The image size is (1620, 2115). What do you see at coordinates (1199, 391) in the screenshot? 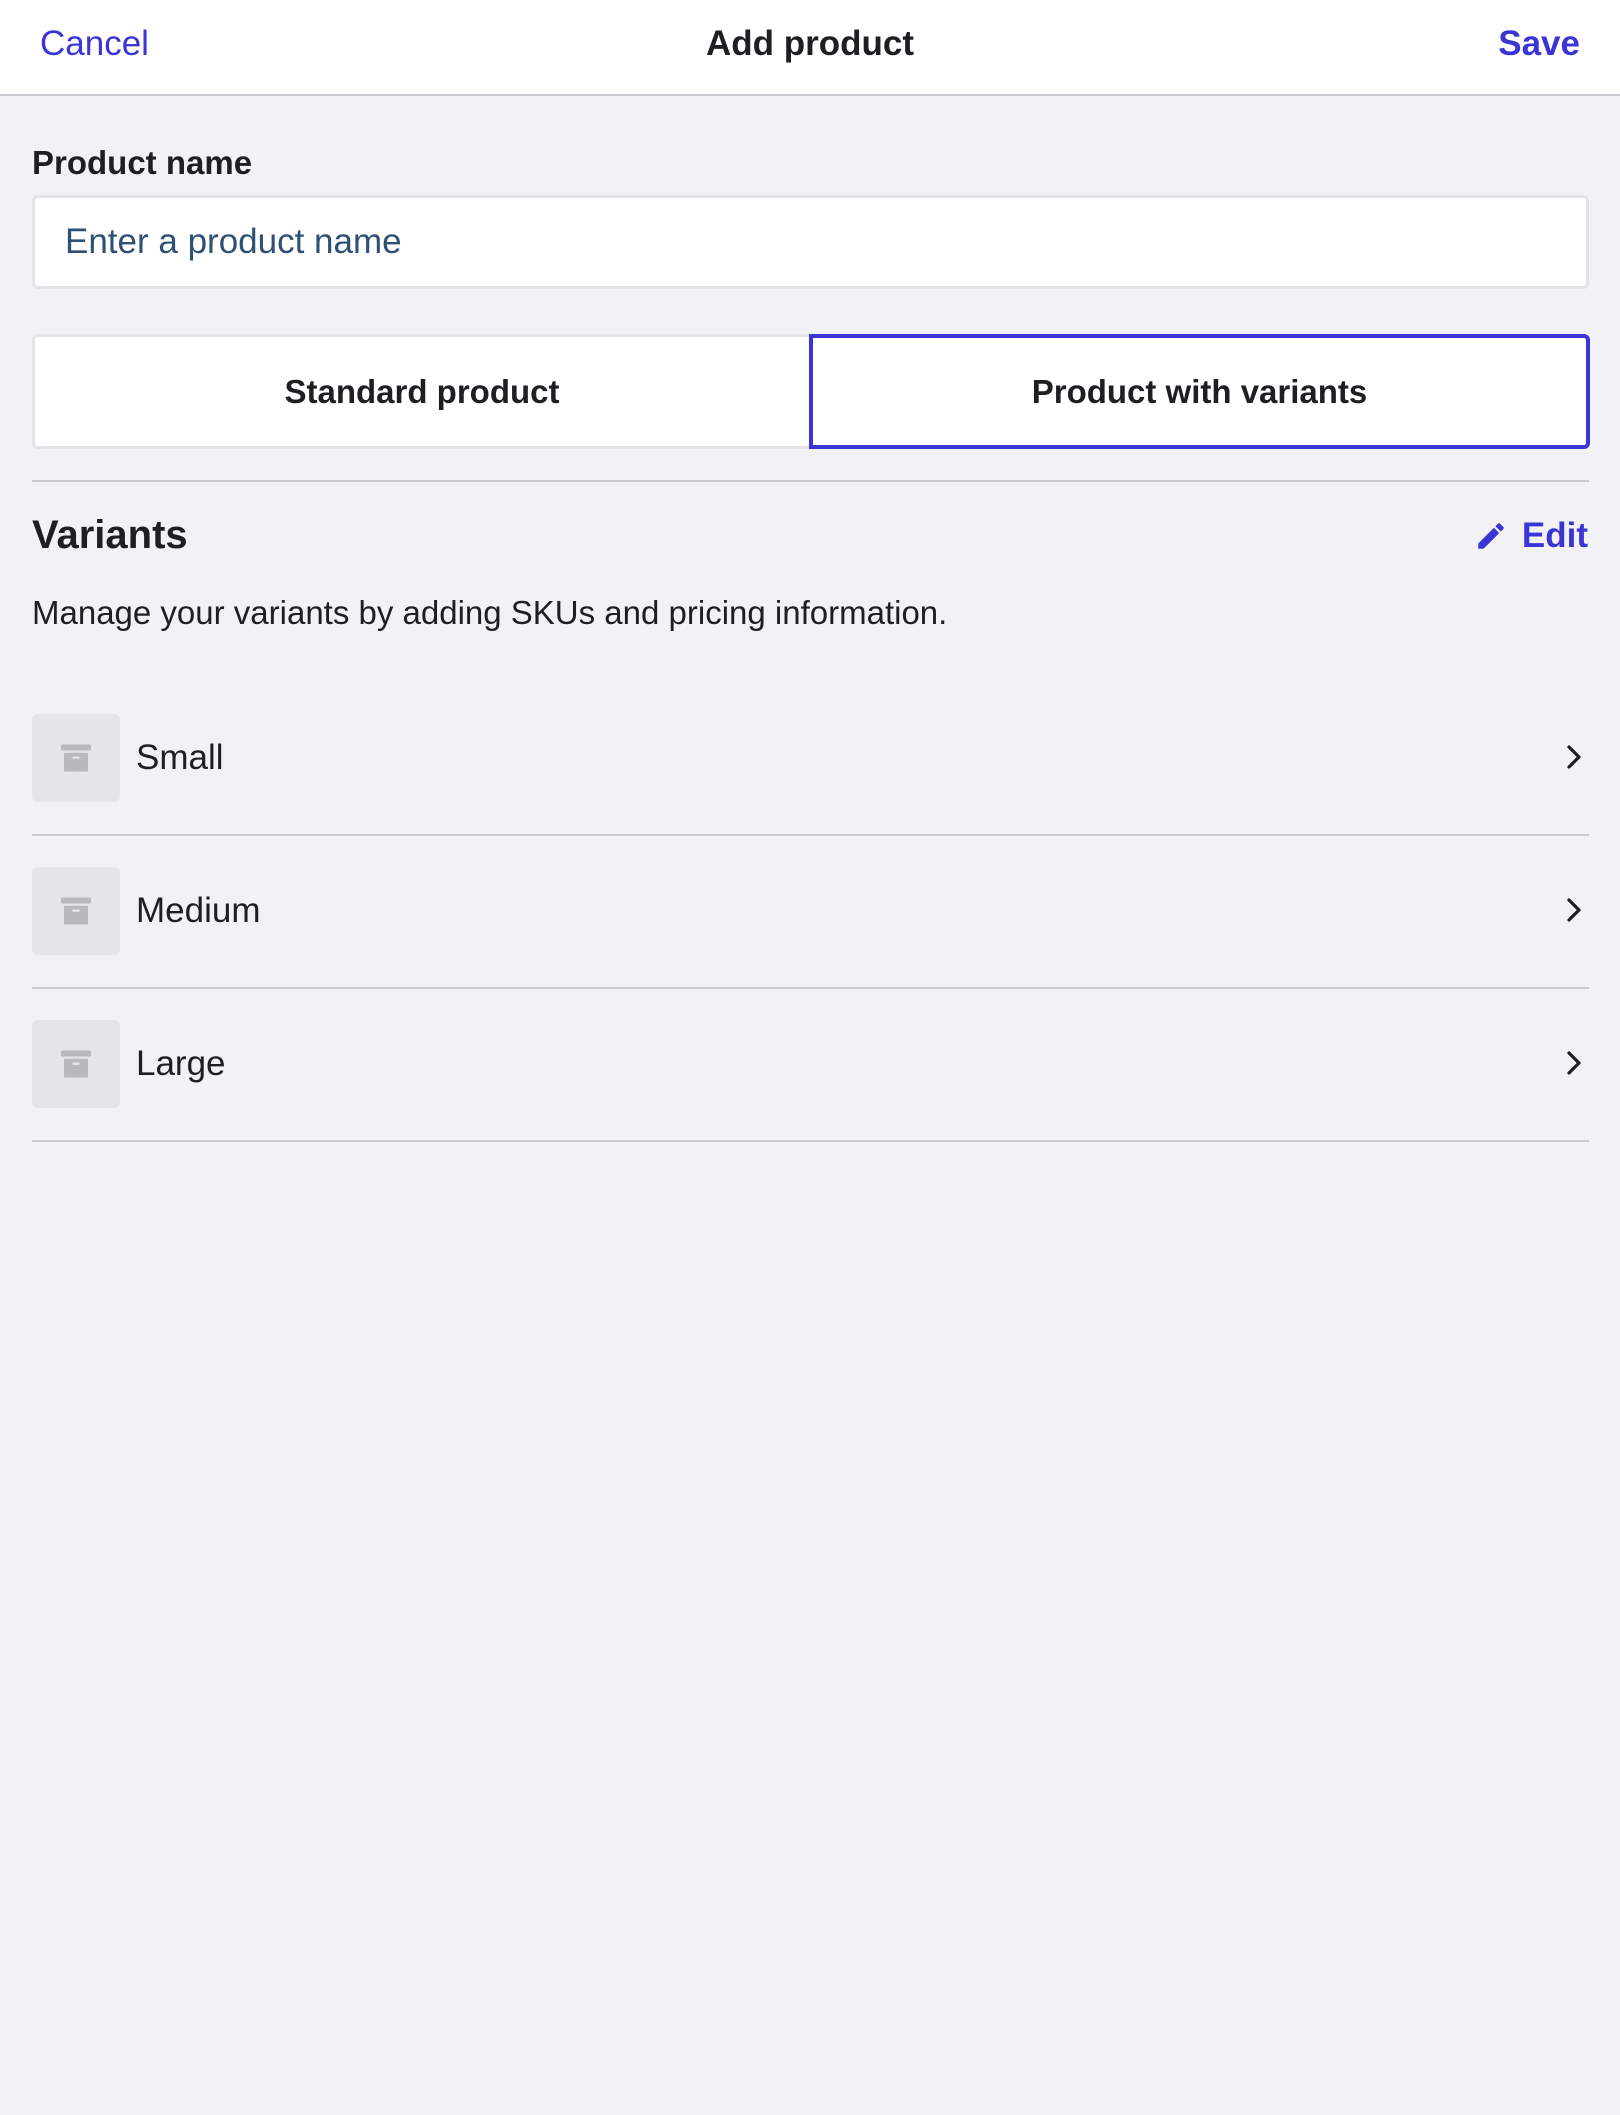
I see `product-with-variants-option: Product with variants` at bounding box center [1199, 391].